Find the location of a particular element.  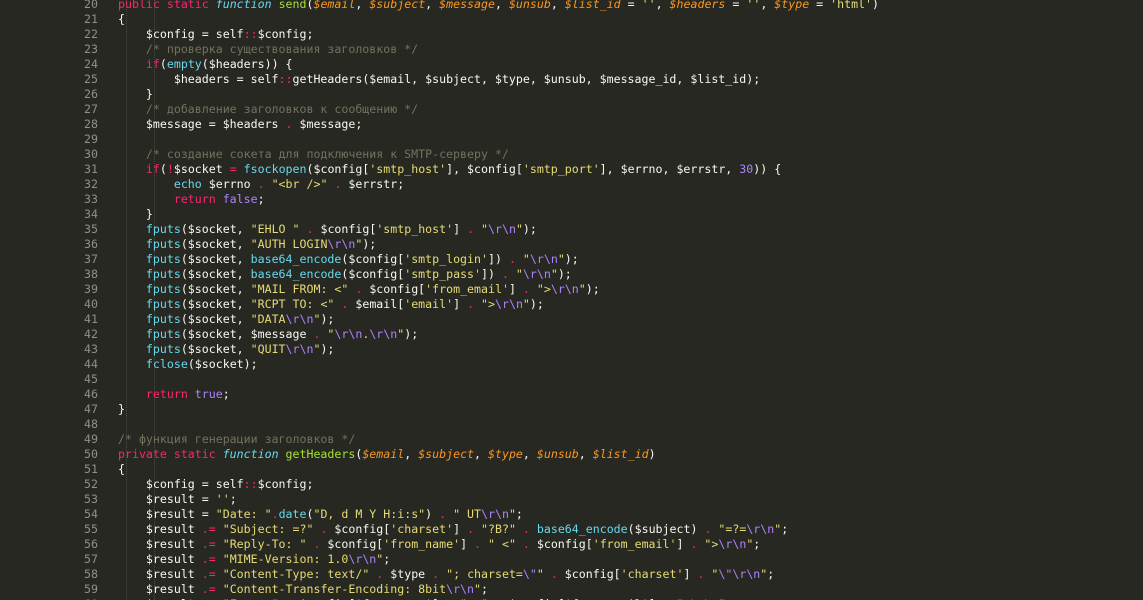

code-line: $result = ''; is located at coordinates (177, 499).